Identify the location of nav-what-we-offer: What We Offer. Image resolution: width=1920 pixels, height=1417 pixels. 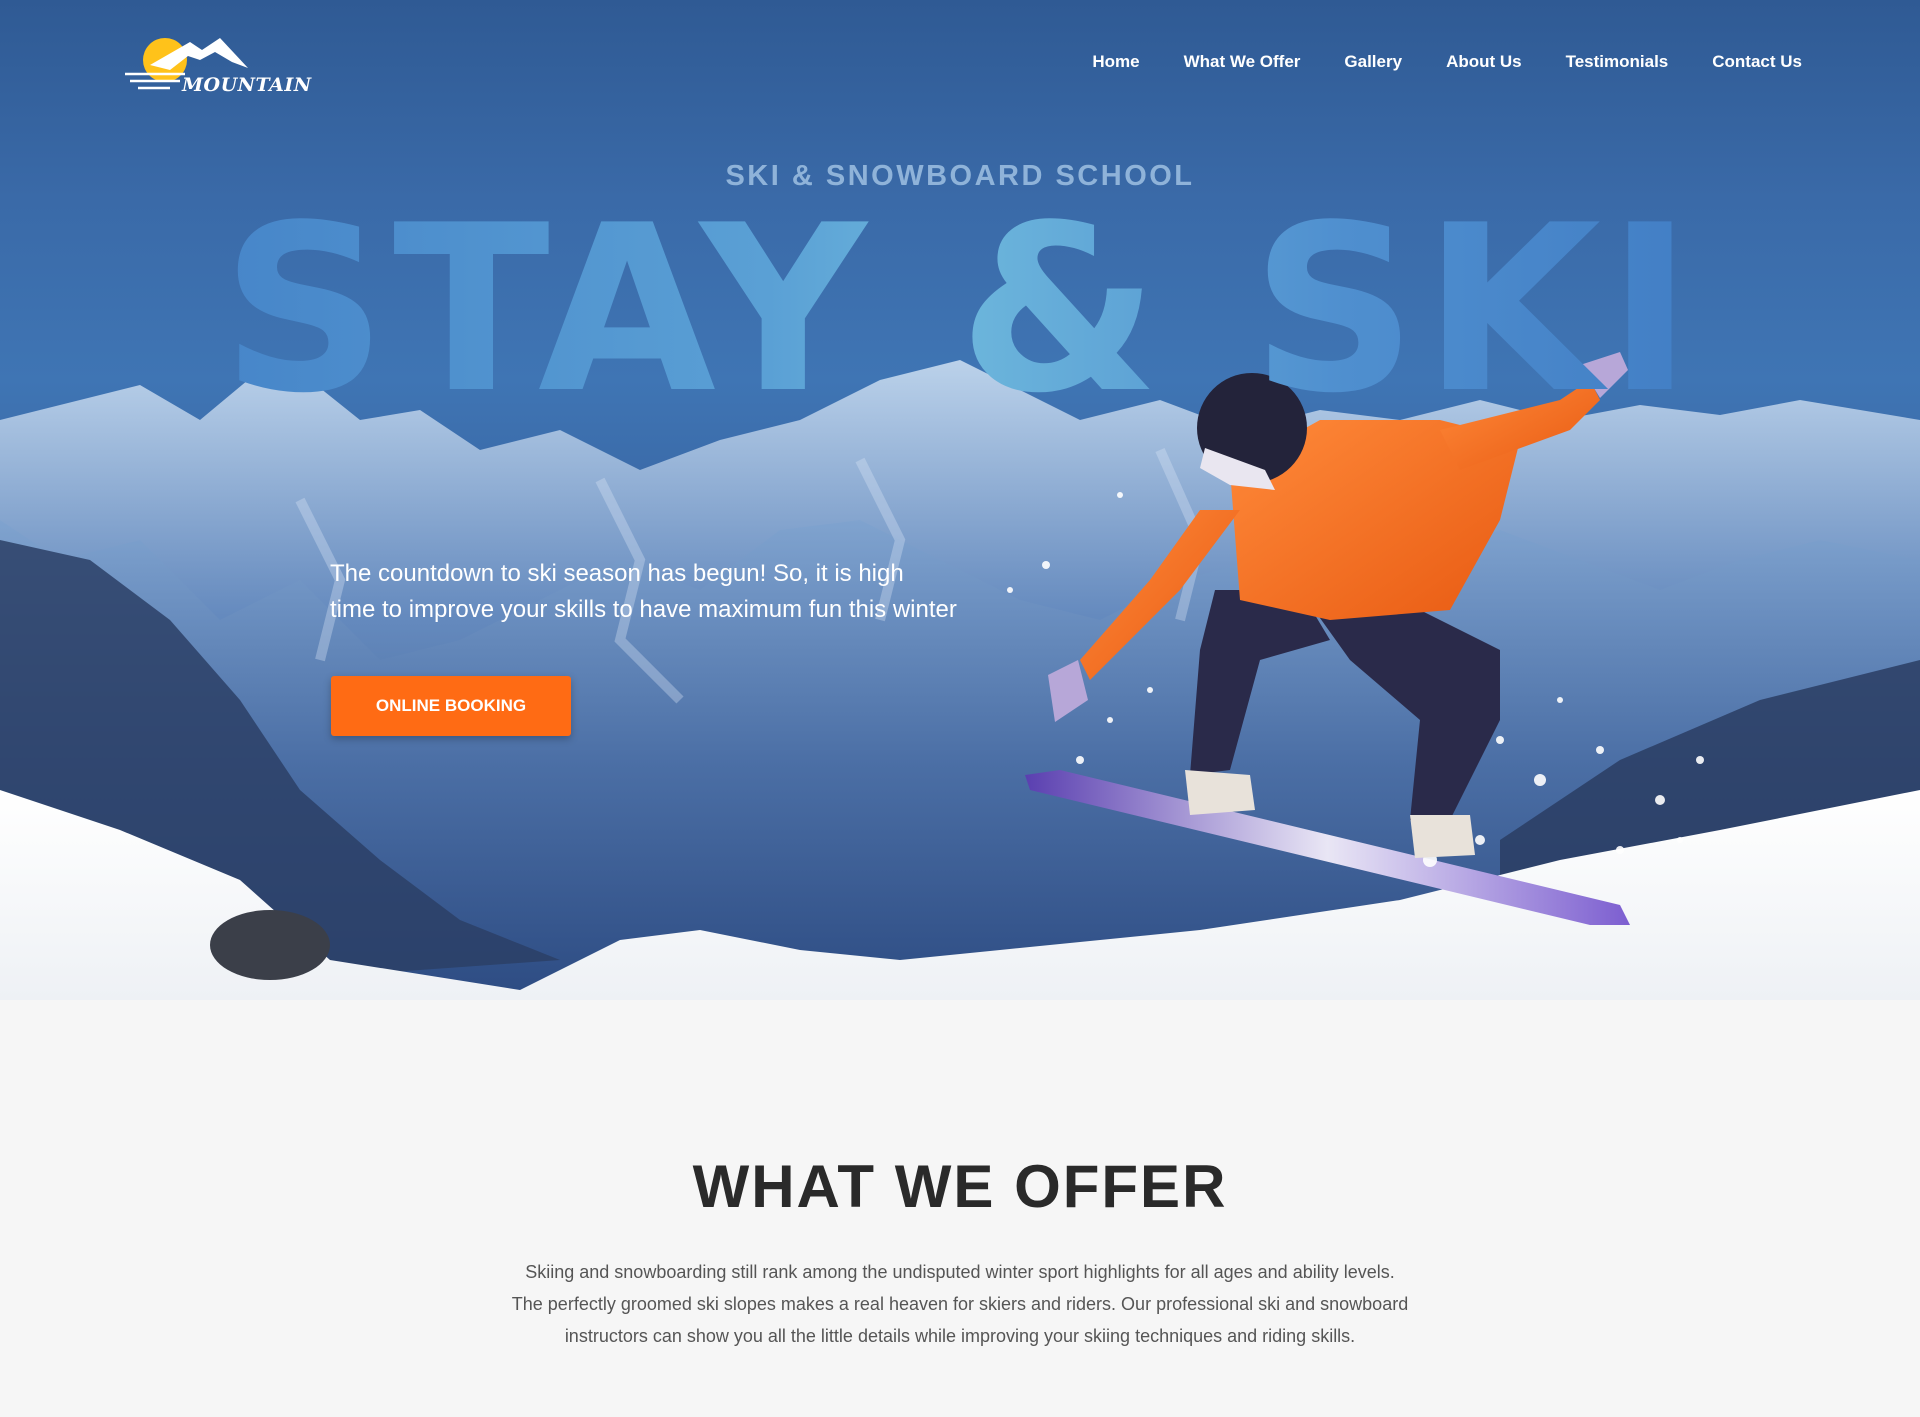
(1242, 62).